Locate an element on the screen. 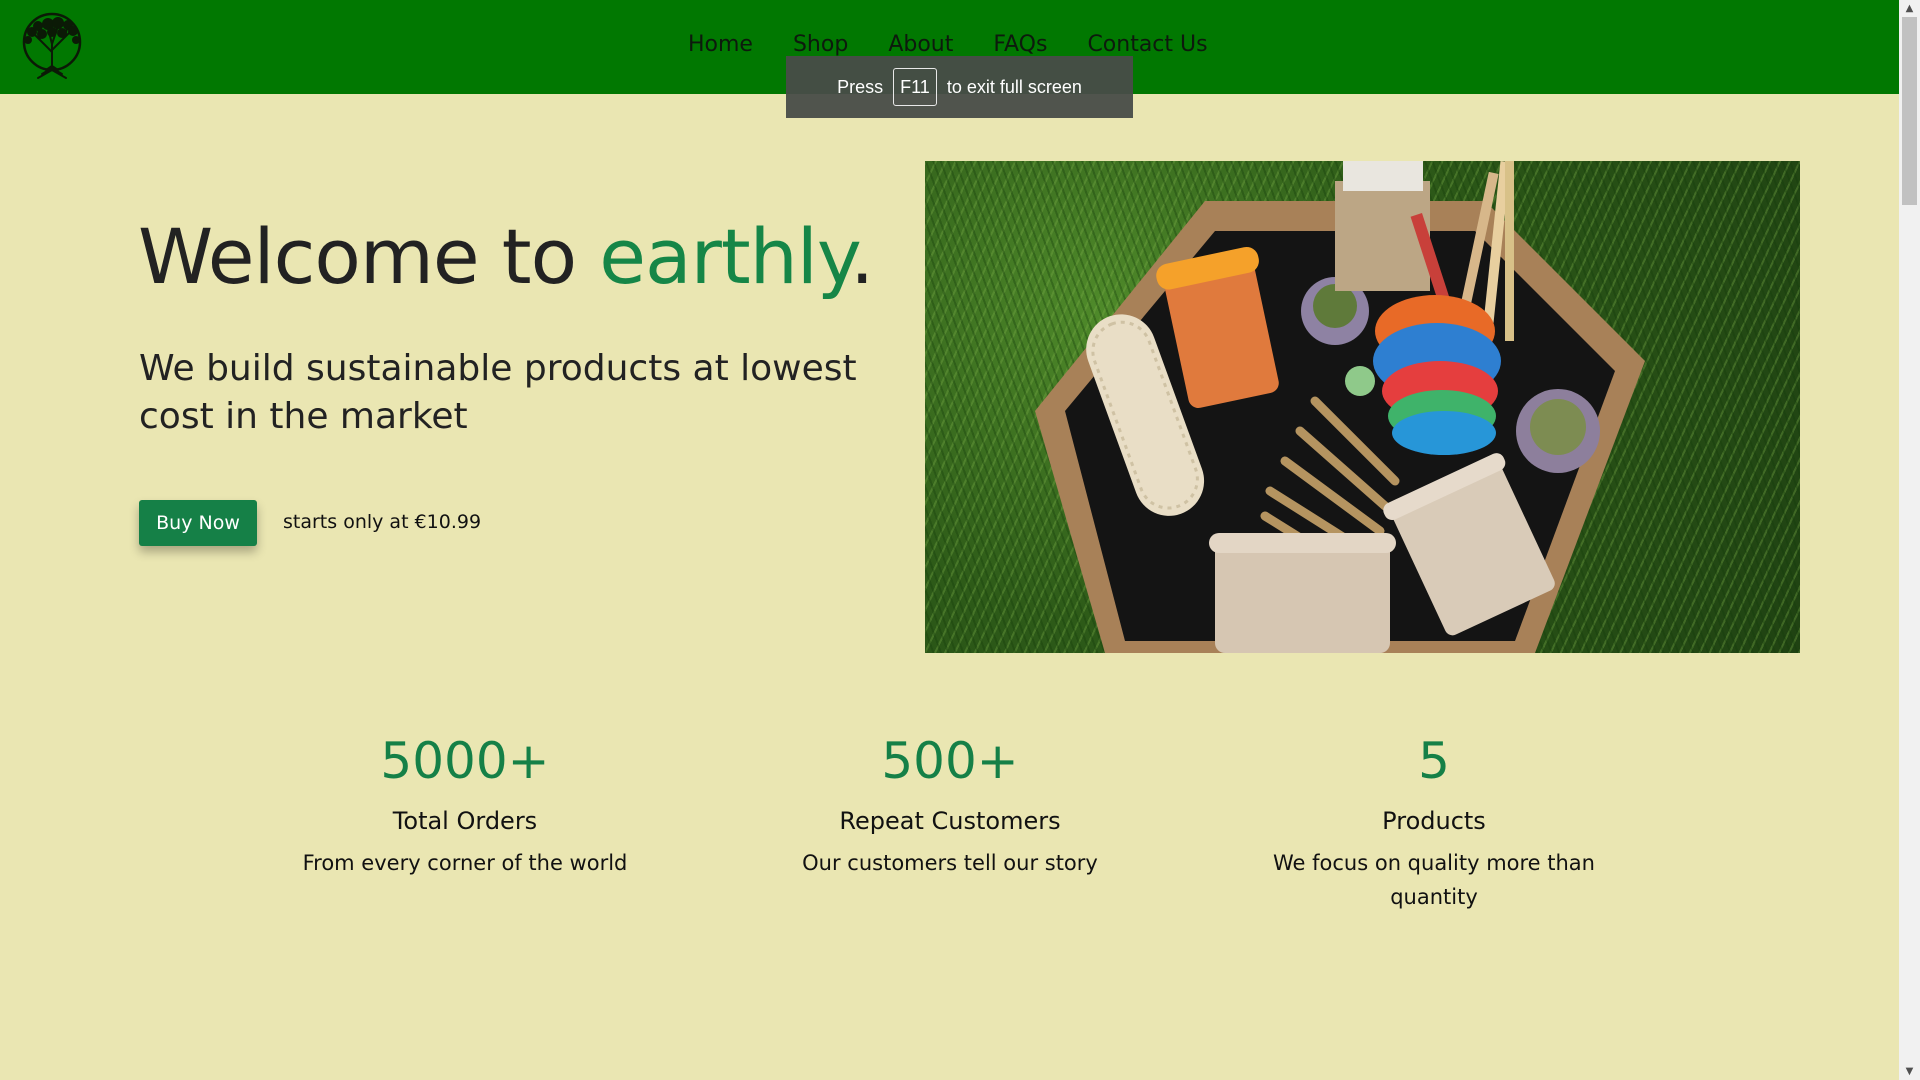 Image resolution: width=1920 pixels, height=1080 pixels. nav-faqs-link: FAQs is located at coordinates (1020, 44).